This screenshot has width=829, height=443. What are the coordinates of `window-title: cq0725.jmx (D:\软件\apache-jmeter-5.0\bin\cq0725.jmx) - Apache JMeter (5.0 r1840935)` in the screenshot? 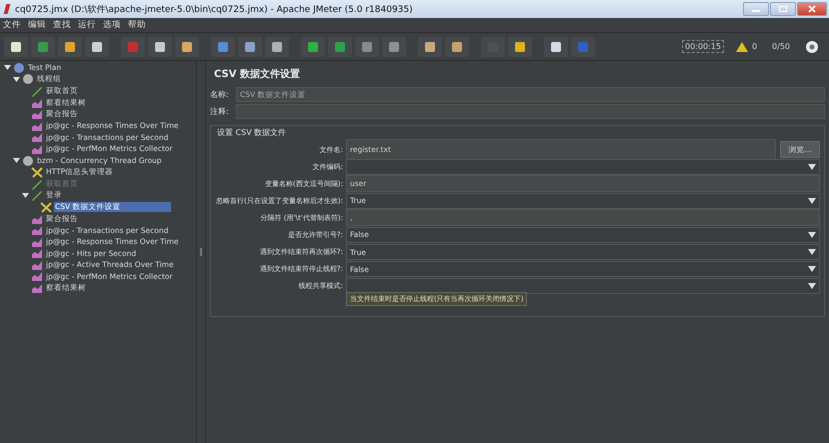 It's located at (214, 10).